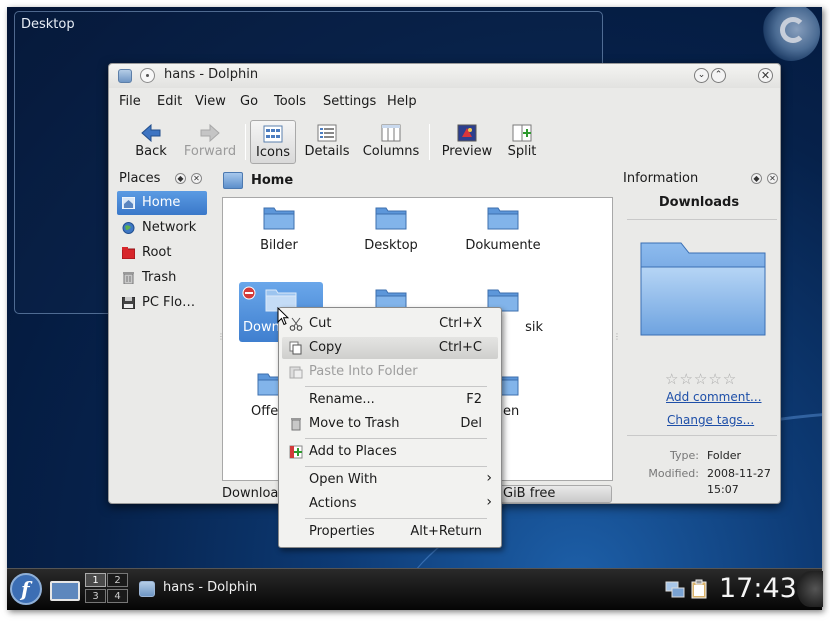 This screenshot has width=830, height=630. I want to click on network-globe-icon, so click(128, 228).